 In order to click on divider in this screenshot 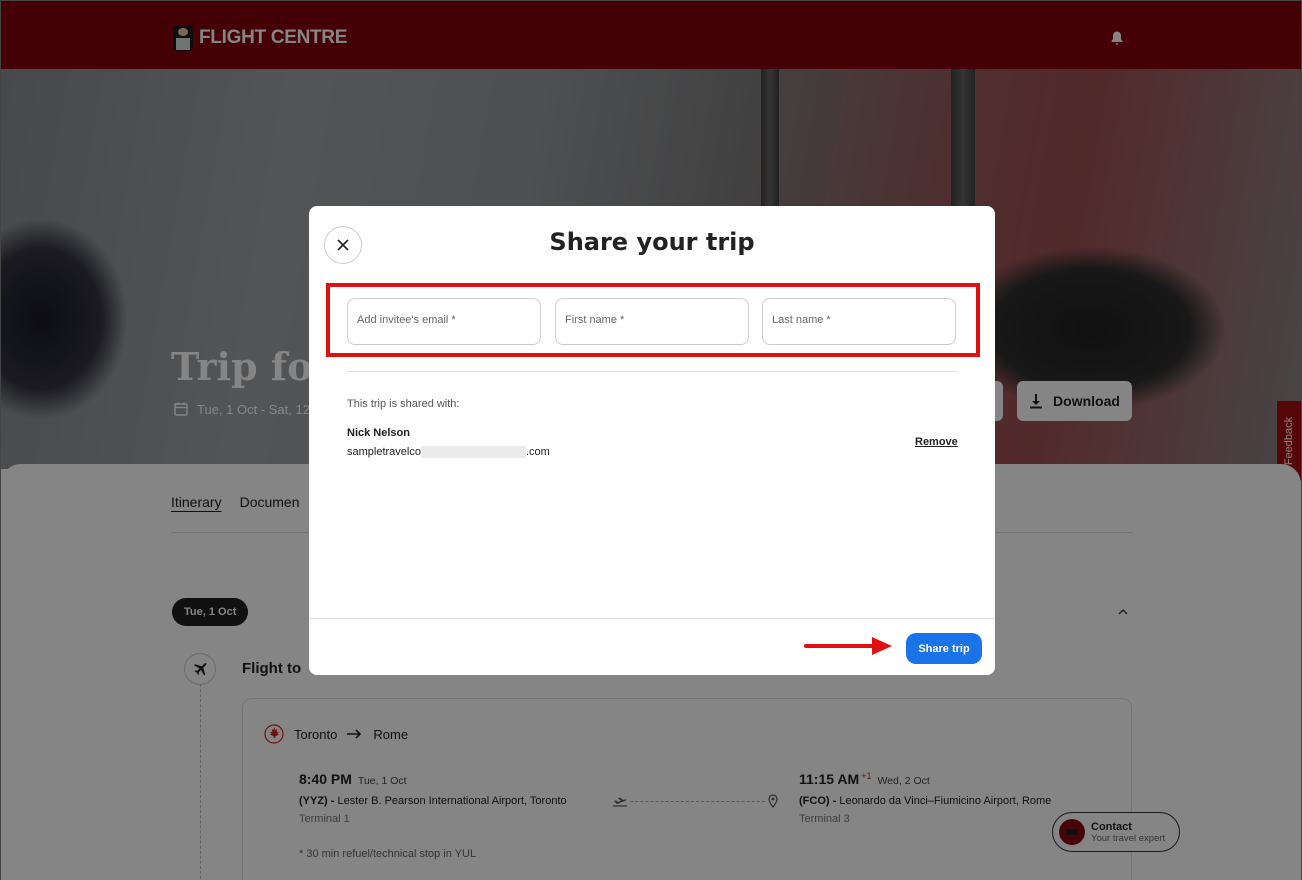, I will do `click(651, 371)`.